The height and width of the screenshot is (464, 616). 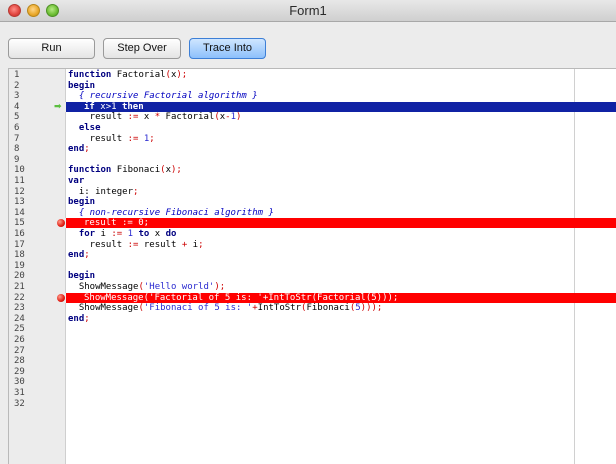 I want to click on code-text: else, so click(x=84, y=128).